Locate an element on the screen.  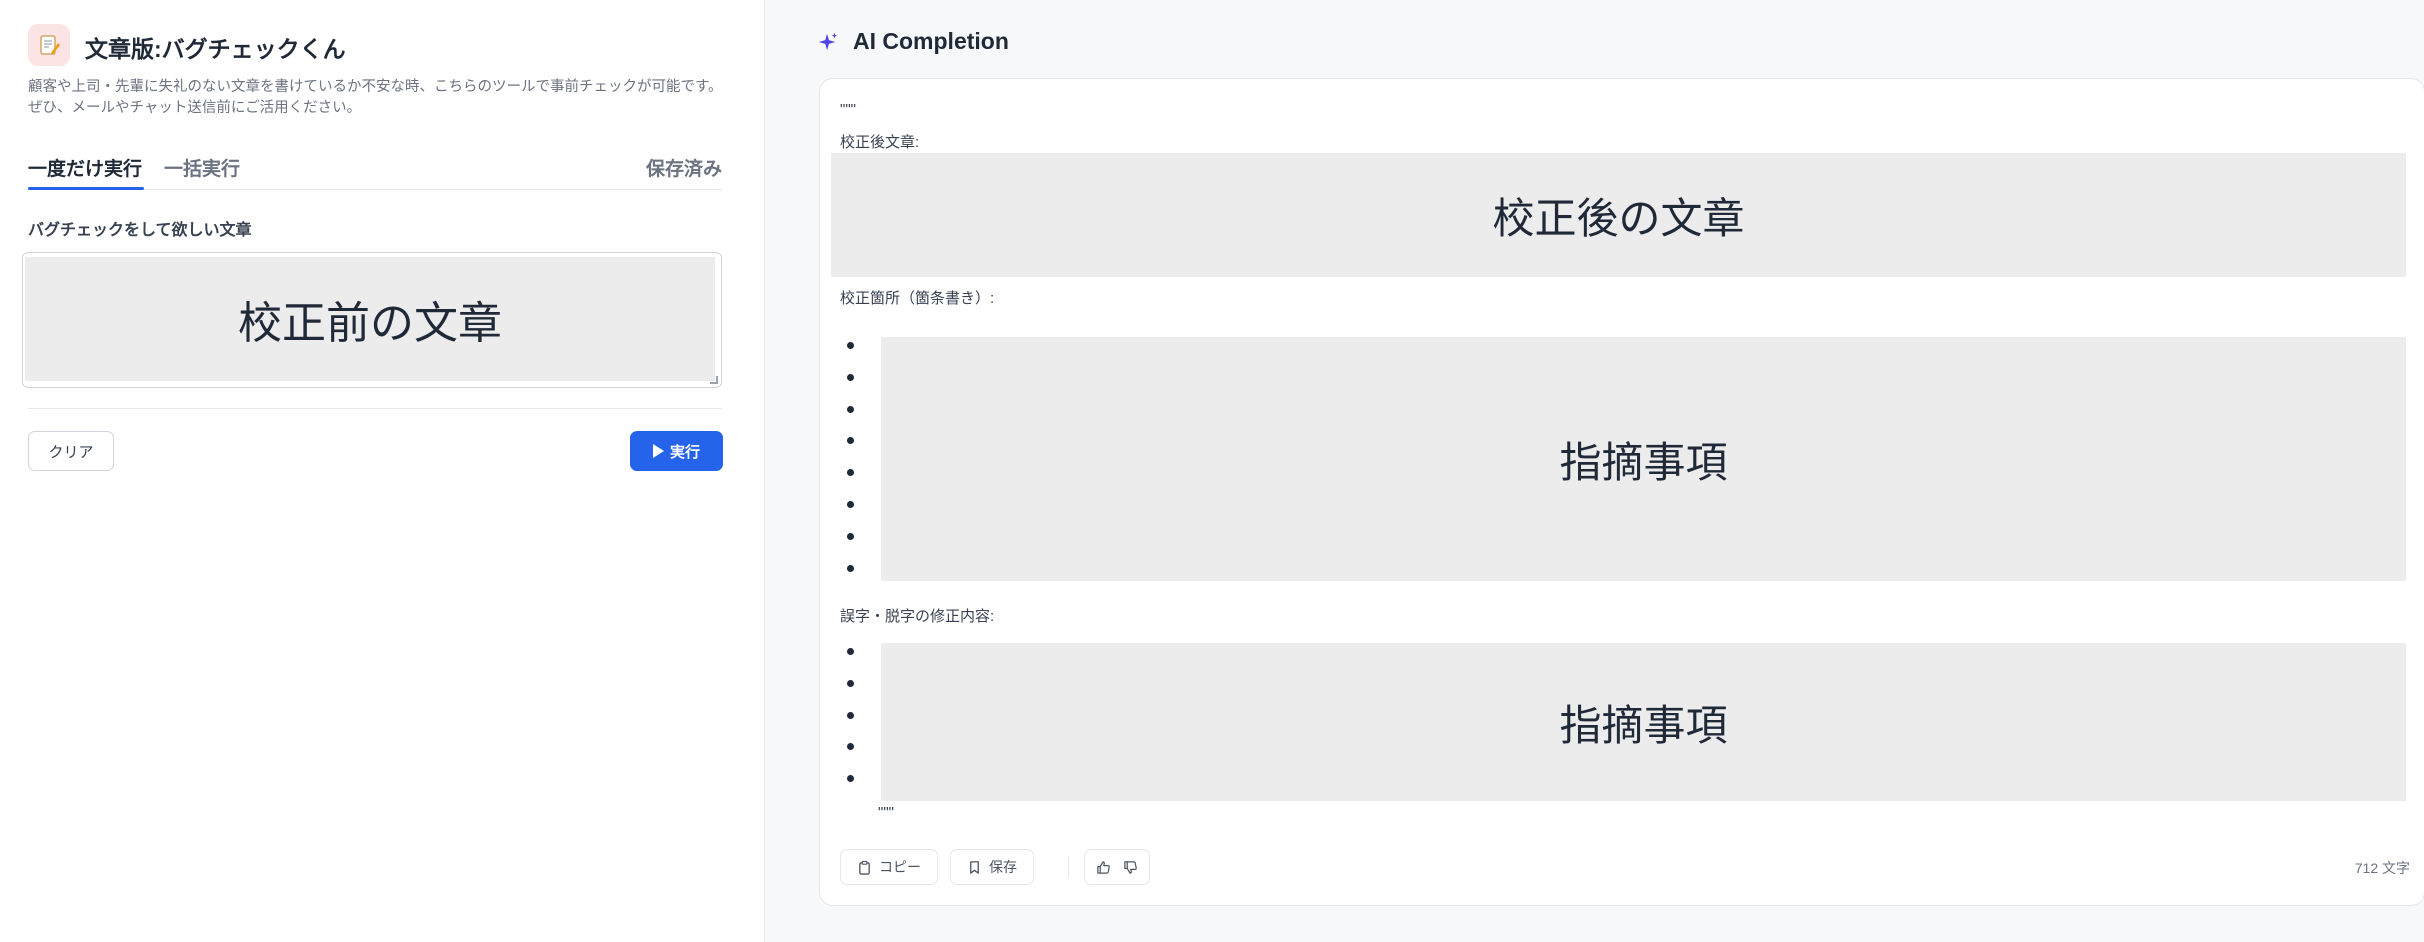
mode-tabs: 一度だけ実行 一括実行 保存済み is located at coordinates (375, 170).